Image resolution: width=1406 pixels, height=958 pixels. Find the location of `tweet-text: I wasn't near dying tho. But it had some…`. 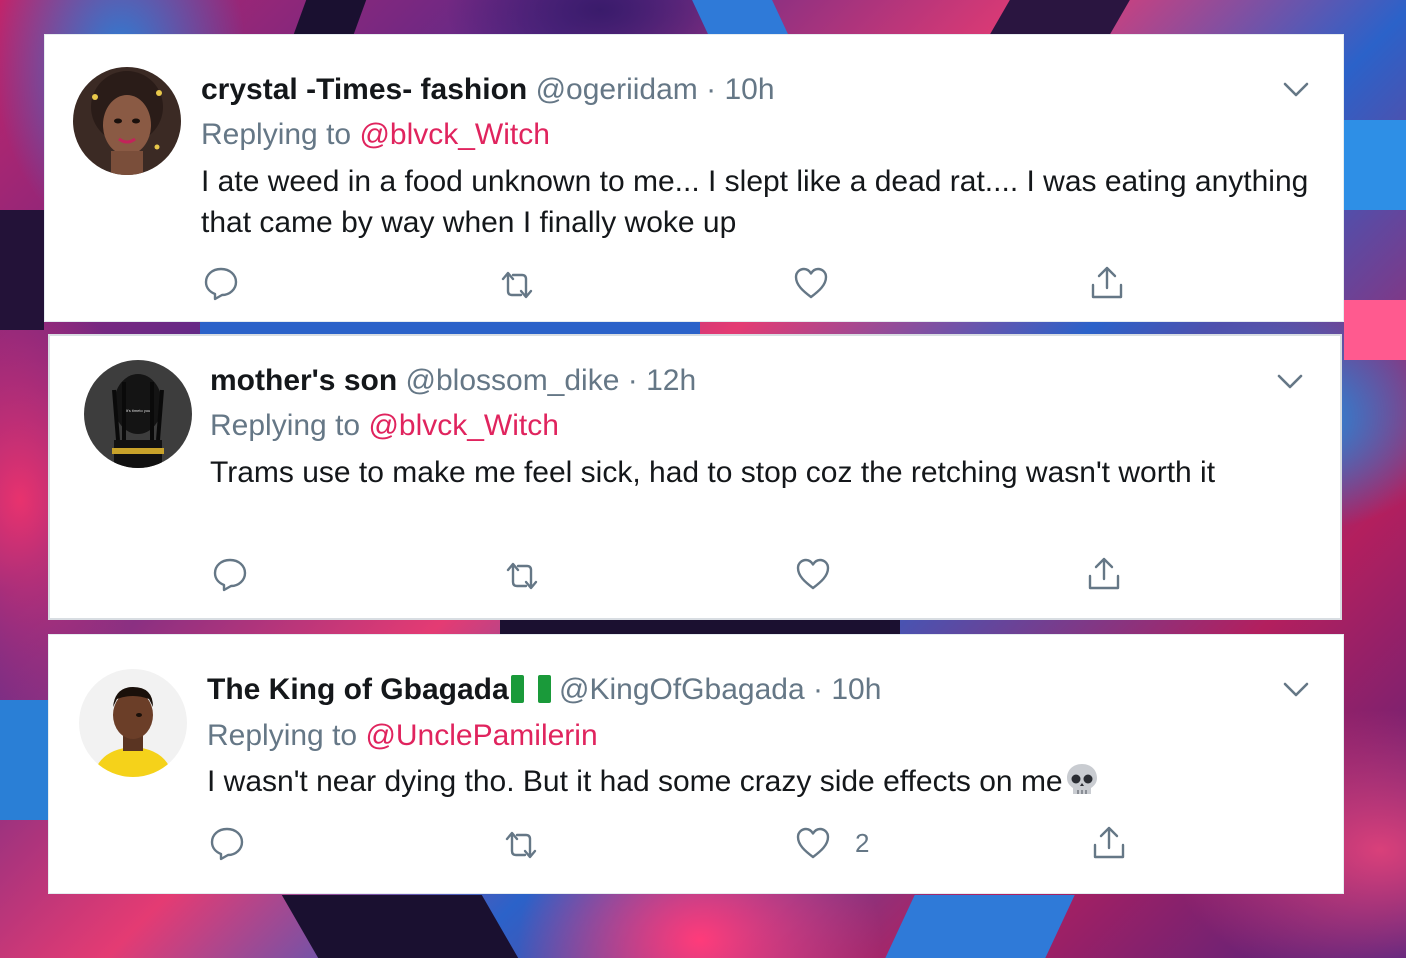

tweet-text: I wasn't near dying tho. But it had some… is located at coordinates (635, 781).